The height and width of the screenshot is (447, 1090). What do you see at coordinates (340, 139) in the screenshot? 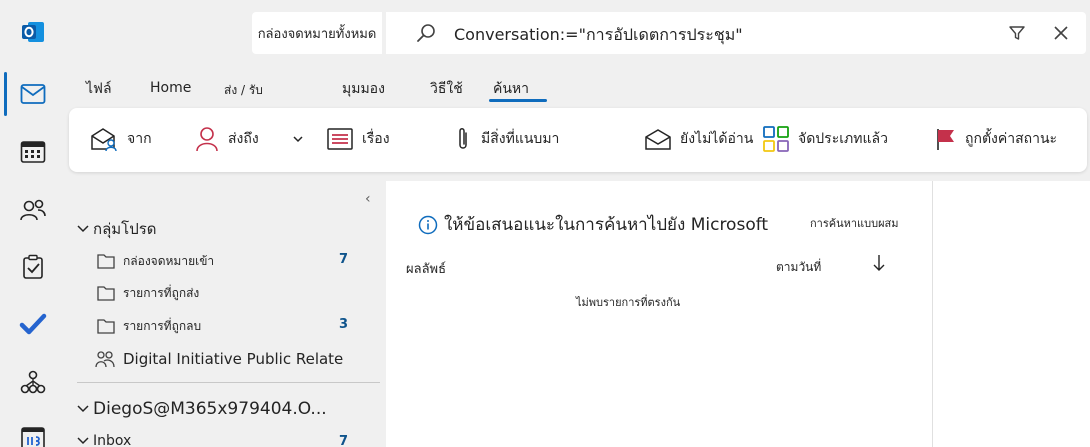
I see `subject-icon` at bounding box center [340, 139].